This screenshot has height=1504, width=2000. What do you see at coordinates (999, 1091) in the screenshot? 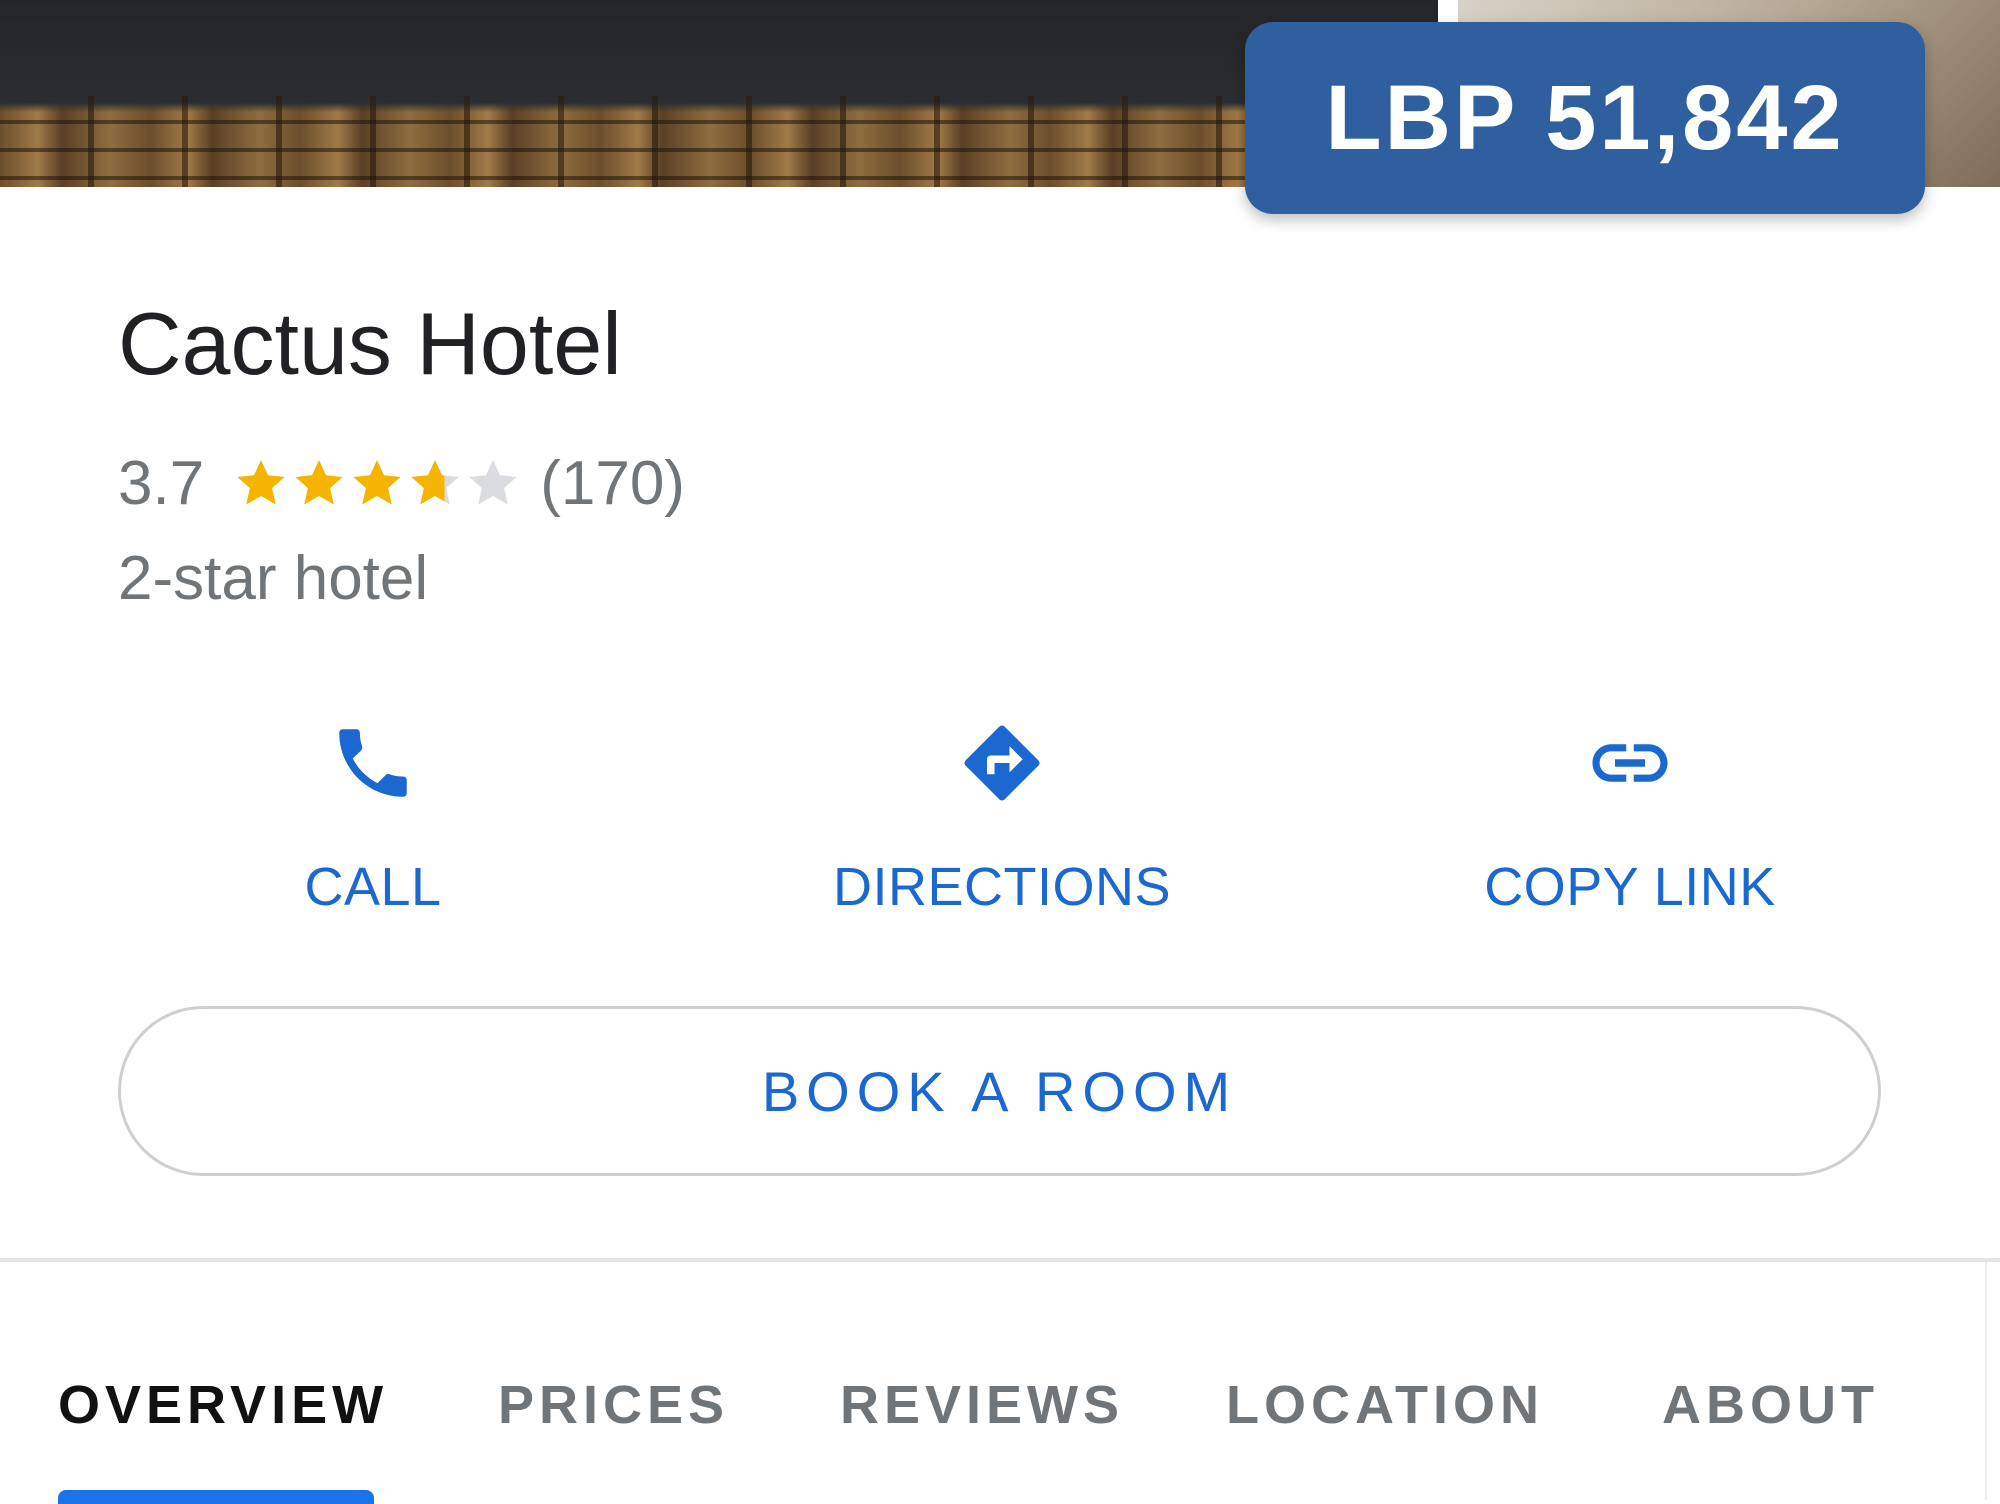
I see `book-a-room-button: BOOK A ROOM` at bounding box center [999, 1091].